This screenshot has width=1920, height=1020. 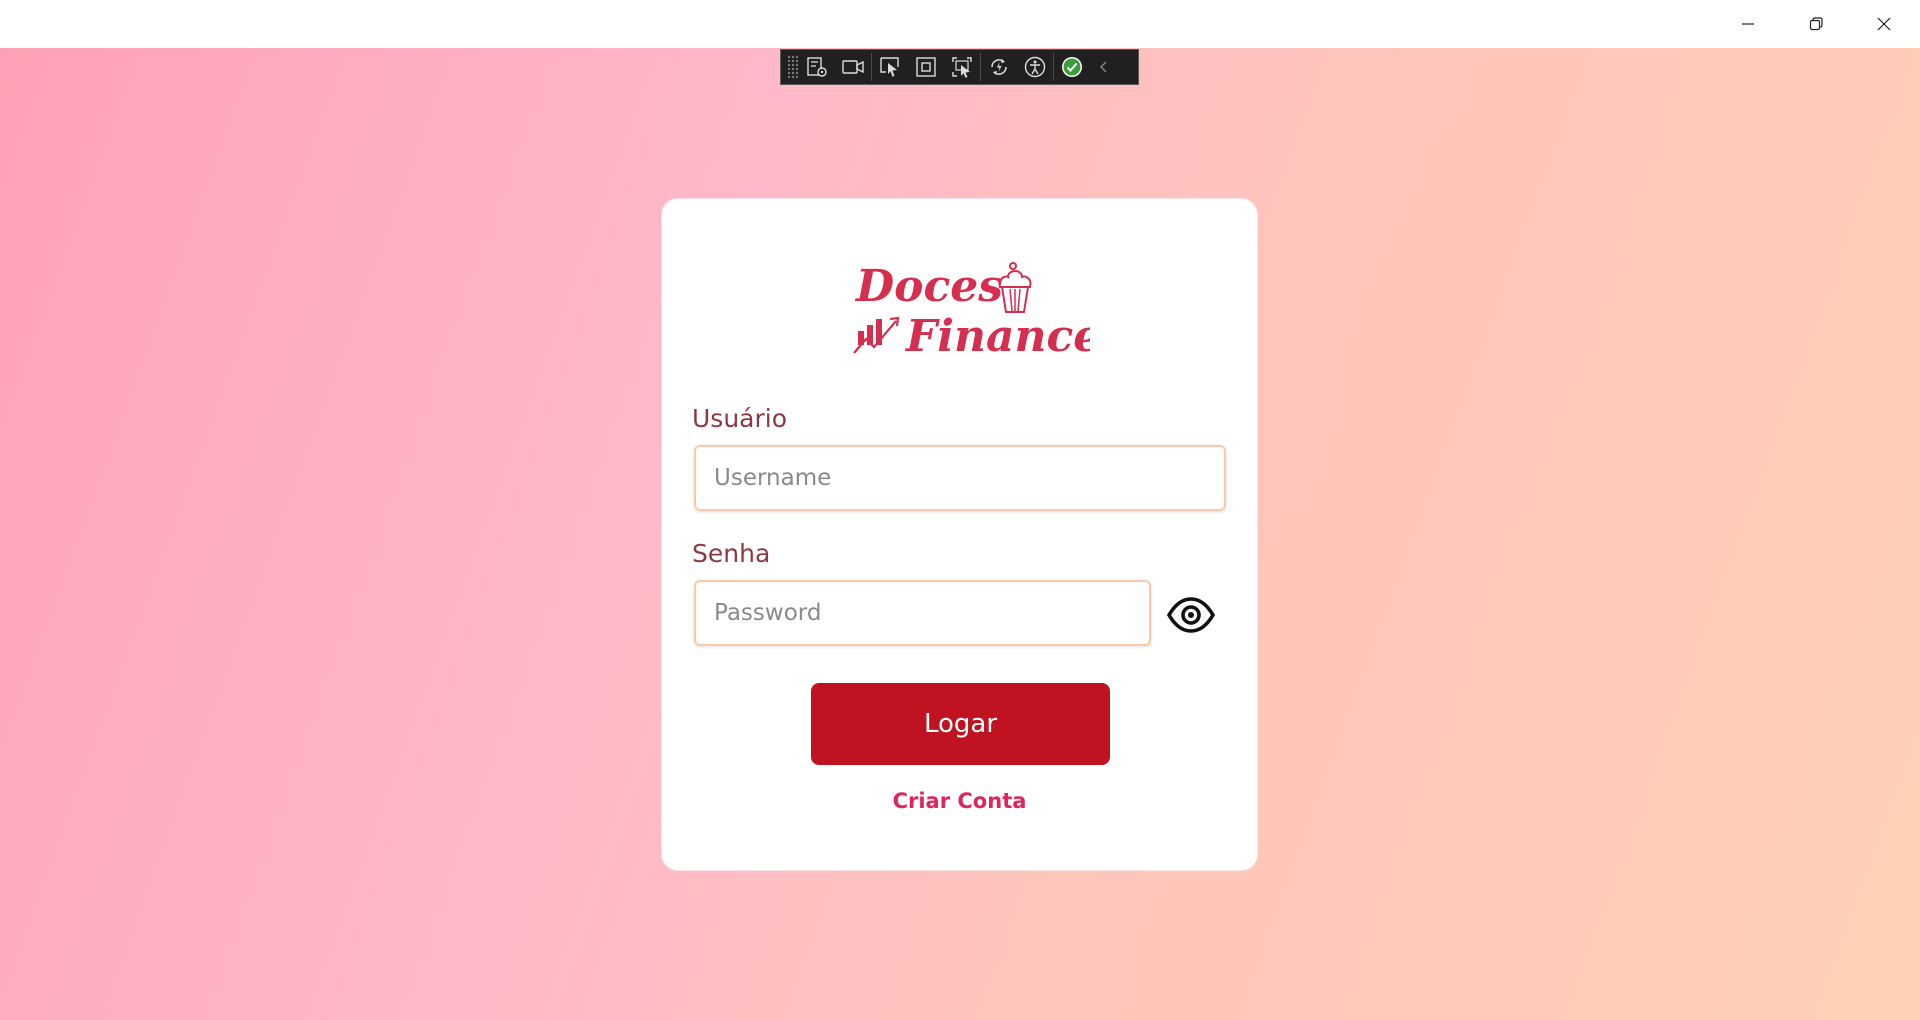 I want to click on restore-button, so click(x=1816, y=24).